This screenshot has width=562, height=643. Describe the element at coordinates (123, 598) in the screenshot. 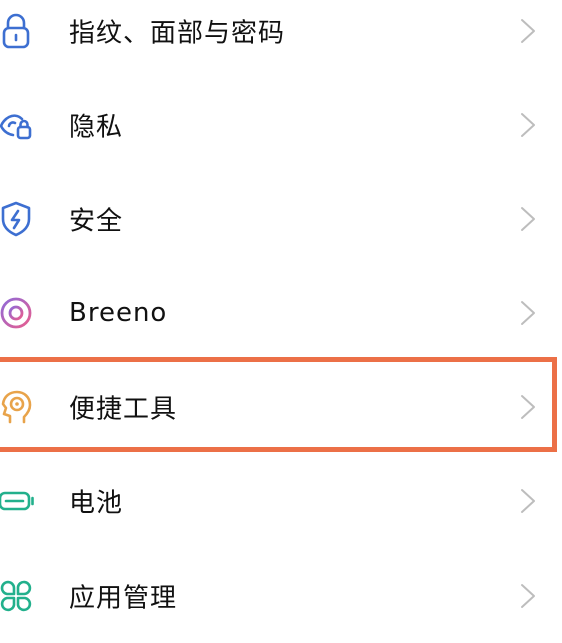

I see `settings-item-label: 应用管理` at that location.